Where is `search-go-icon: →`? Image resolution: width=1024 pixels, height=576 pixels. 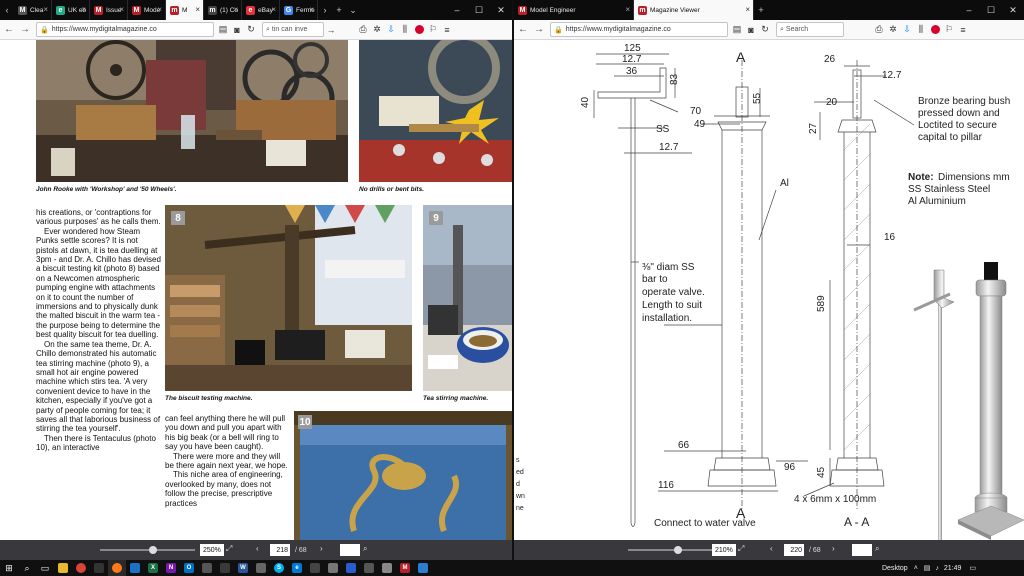 search-go-icon: → is located at coordinates (331, 30).